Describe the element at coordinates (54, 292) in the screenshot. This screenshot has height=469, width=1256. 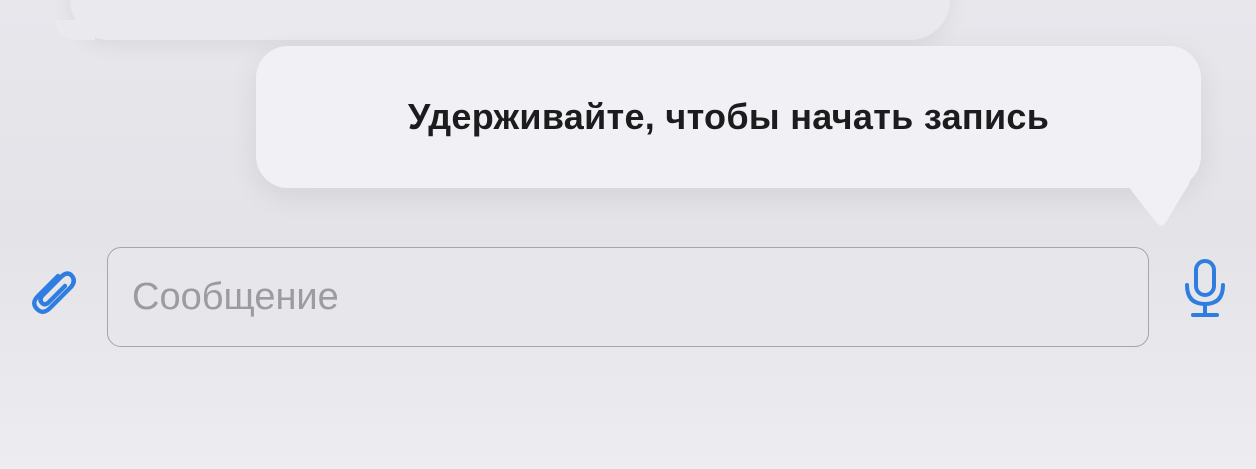
I see `paperclip-icon` at that location.